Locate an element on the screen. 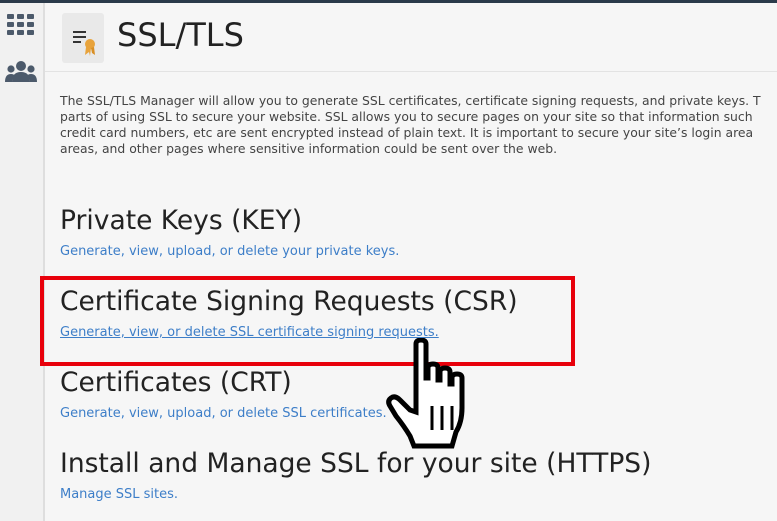 This screenshot has width=777, height=521. left-sidebar is located at coordinates (22, 262).